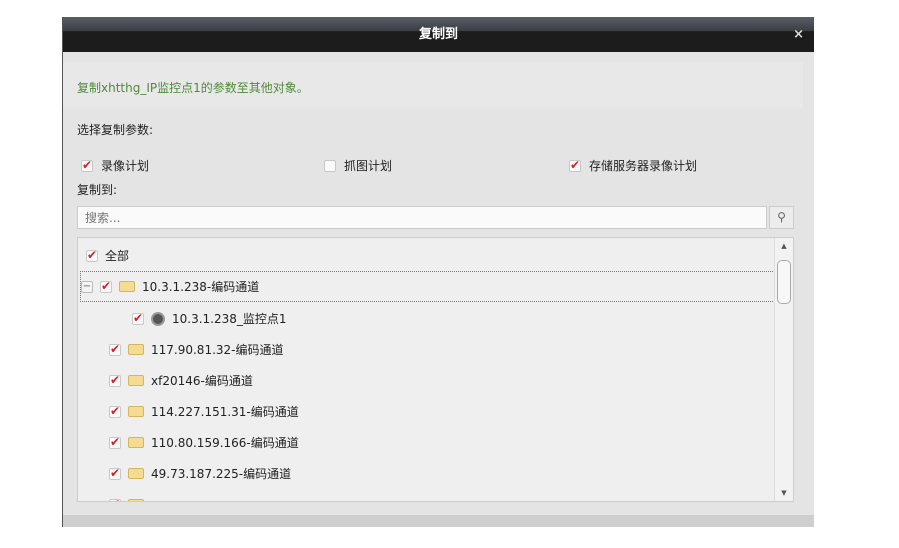  What do you see at coordinates (451, 473) in the screenshot?
I see `tree-item: 49.73.187.225-编码通道` at bounding box center [451, 473].